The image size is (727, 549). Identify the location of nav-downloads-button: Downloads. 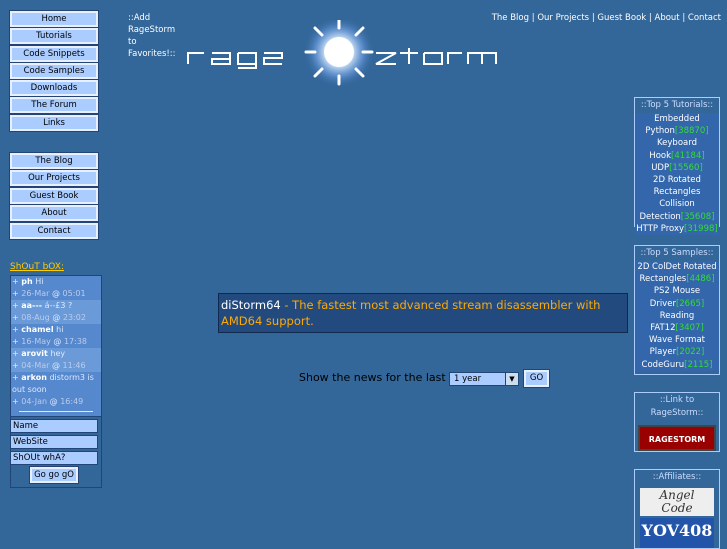
(54, 88).